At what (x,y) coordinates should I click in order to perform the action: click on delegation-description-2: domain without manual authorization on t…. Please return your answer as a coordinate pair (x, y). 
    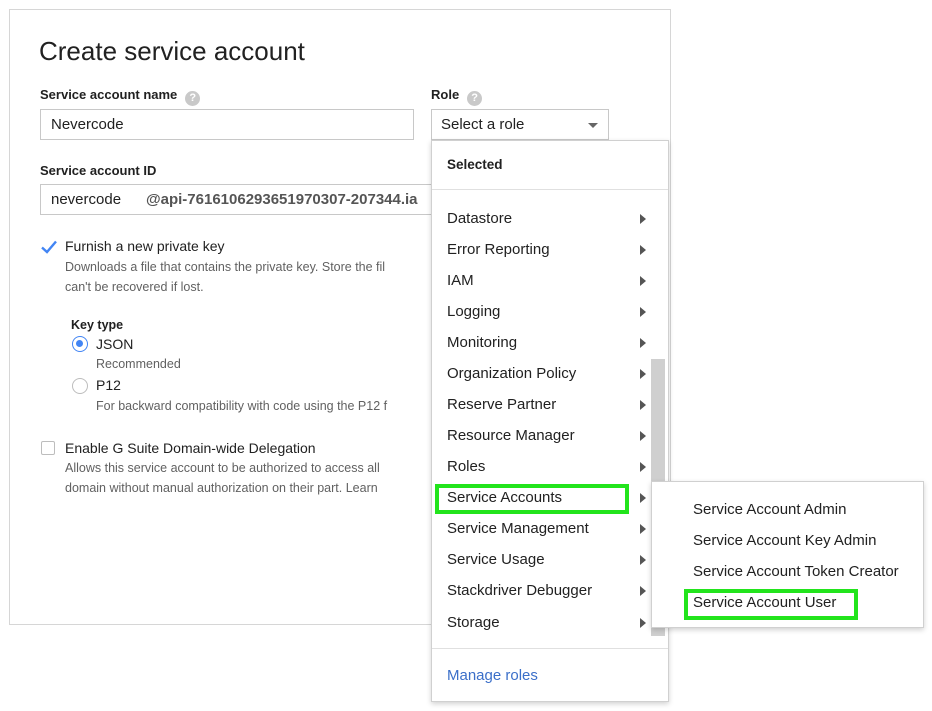
    Looking at the image, I should click on (221, 488).